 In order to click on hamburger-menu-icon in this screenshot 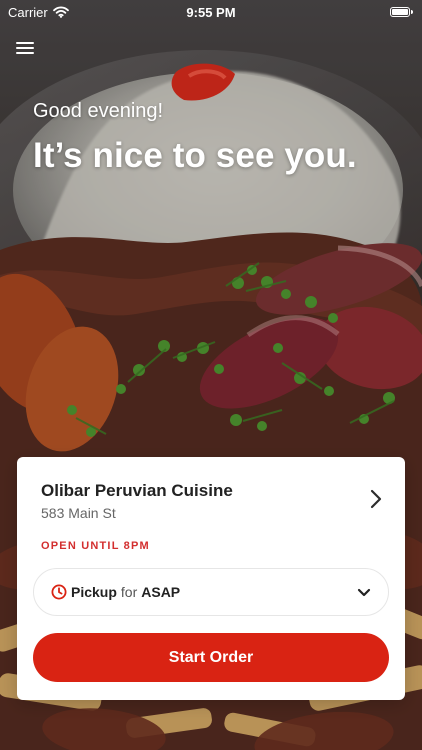, I will do `click(26, 48)`.